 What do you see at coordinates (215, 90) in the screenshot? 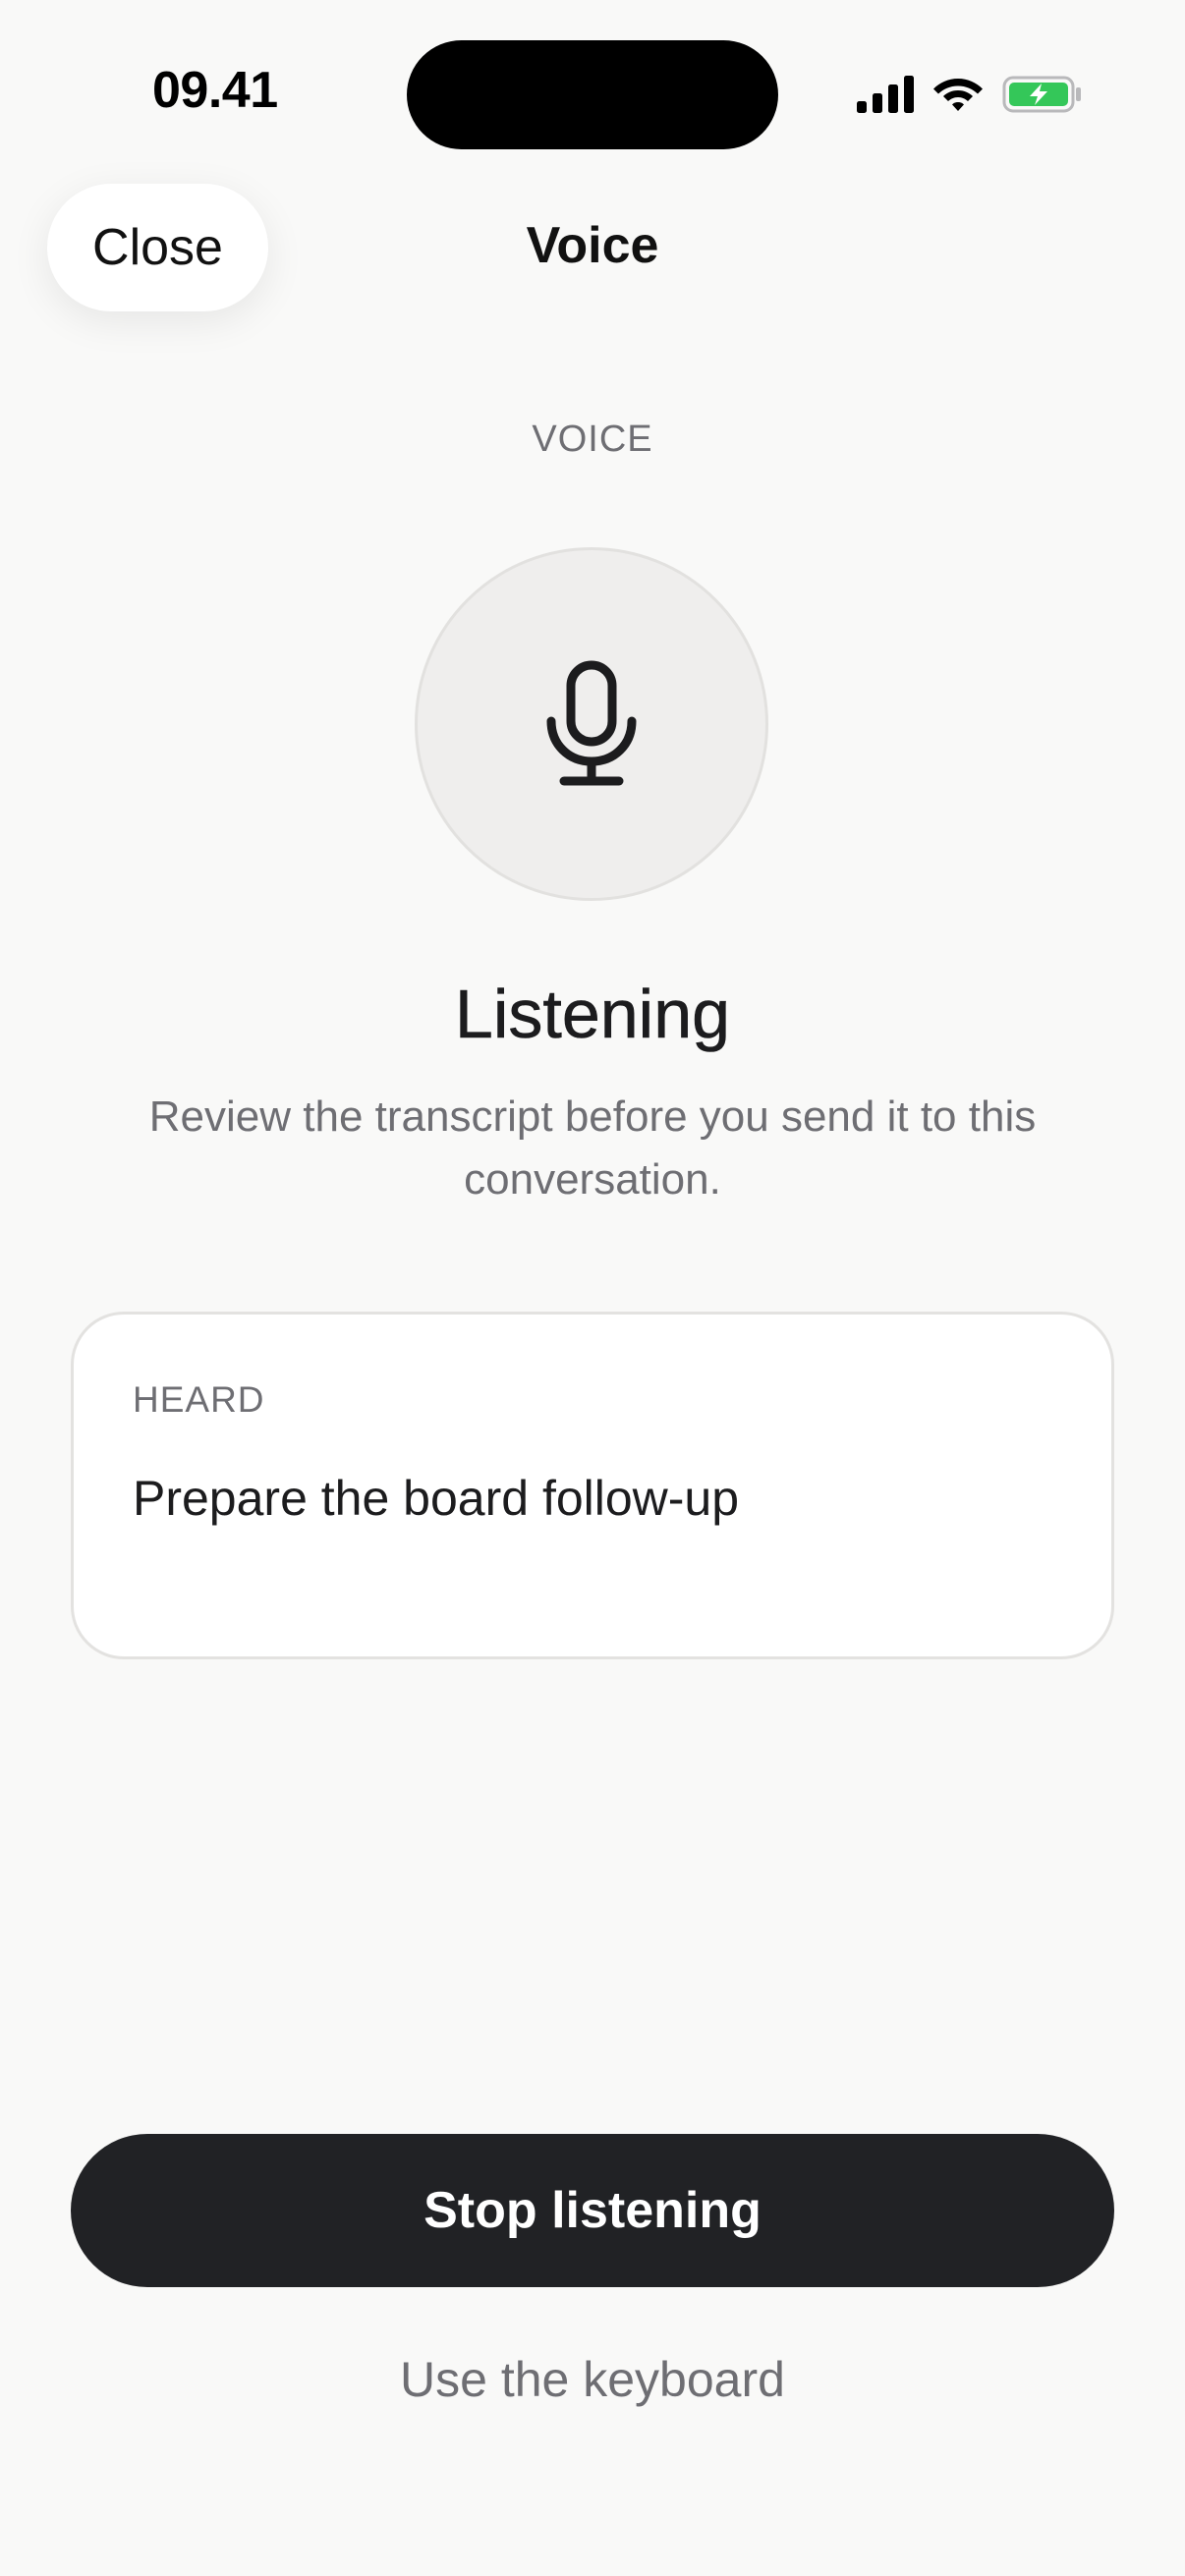
I see `status-time: 09.41` at bounding box center [215, 90].